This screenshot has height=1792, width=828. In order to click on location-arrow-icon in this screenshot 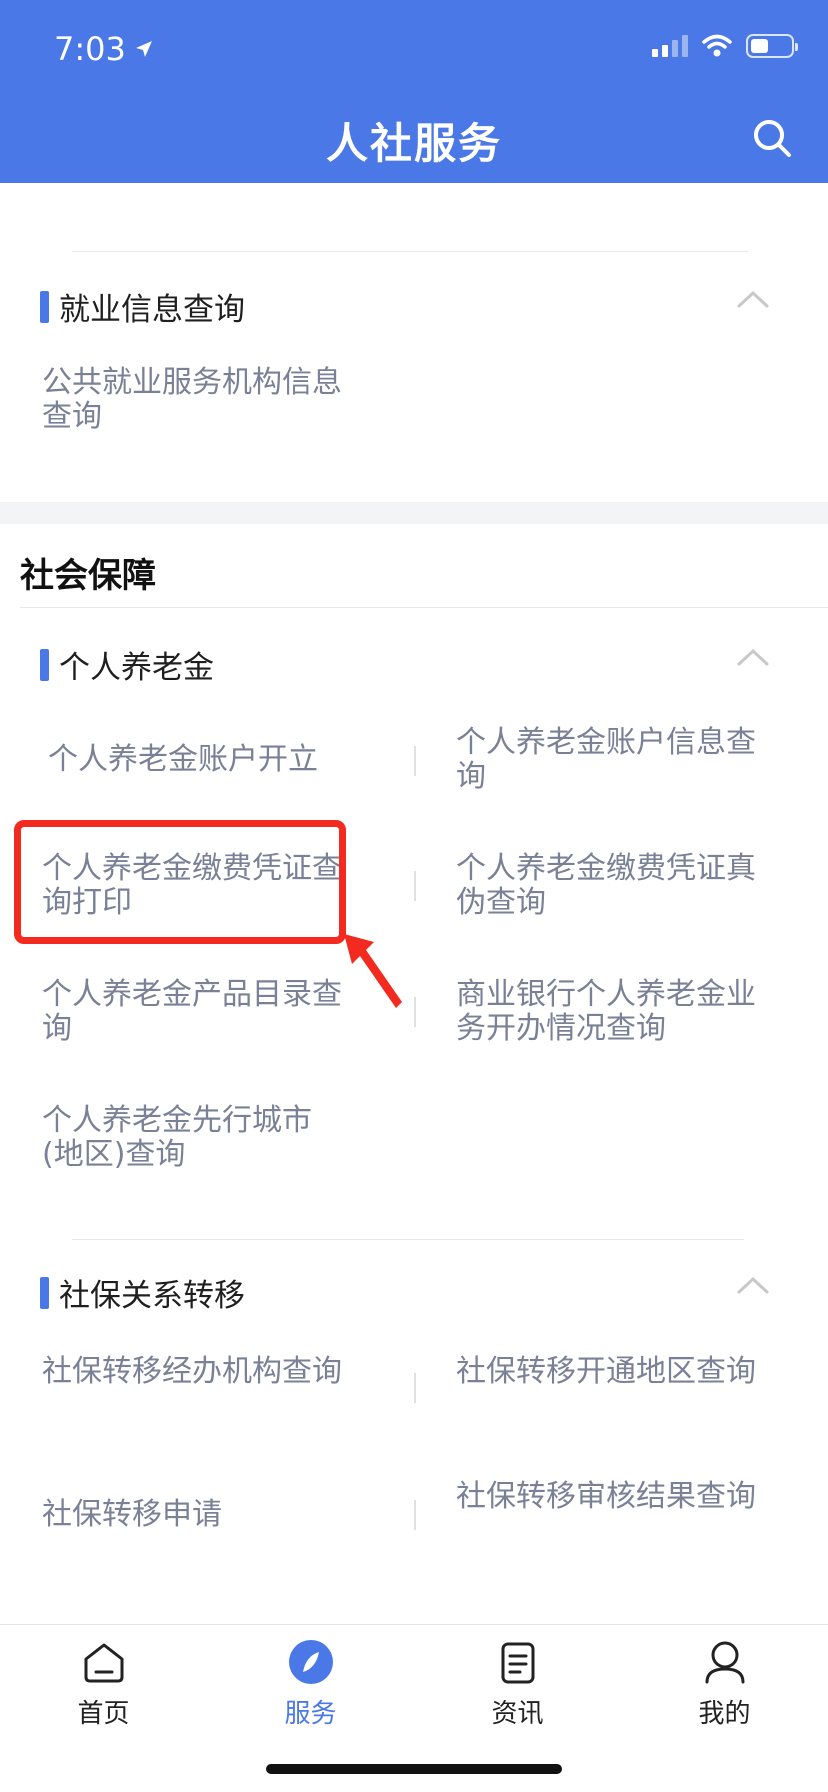, I will do `click(143, 49)`.